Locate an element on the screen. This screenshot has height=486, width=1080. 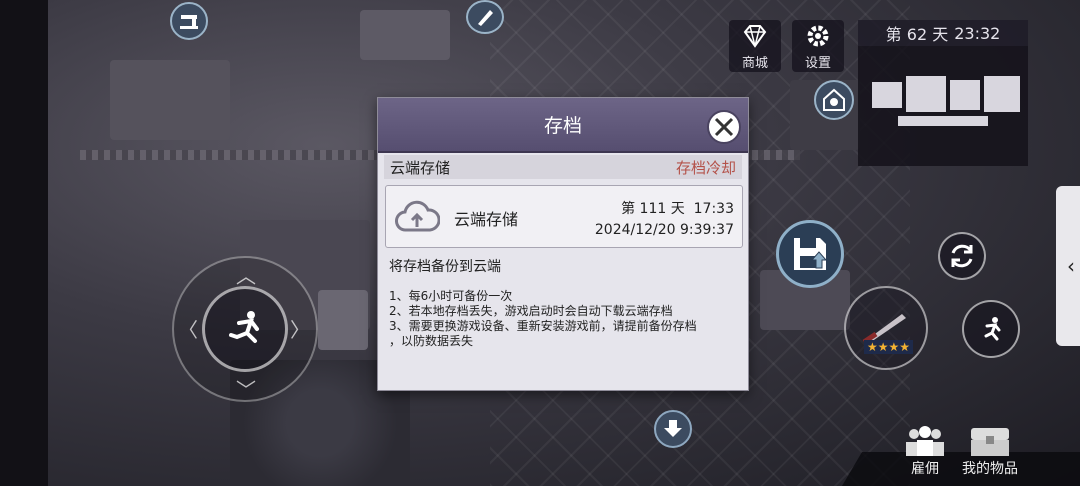
shelter-button is located at coordinates (834, 100).